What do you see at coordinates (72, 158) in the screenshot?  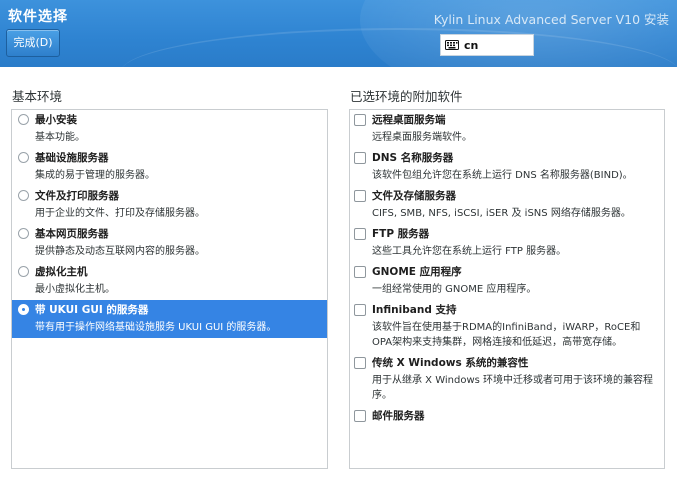 I see `env-item-name: 基础设施服务器` at bounding box center [72, 158].